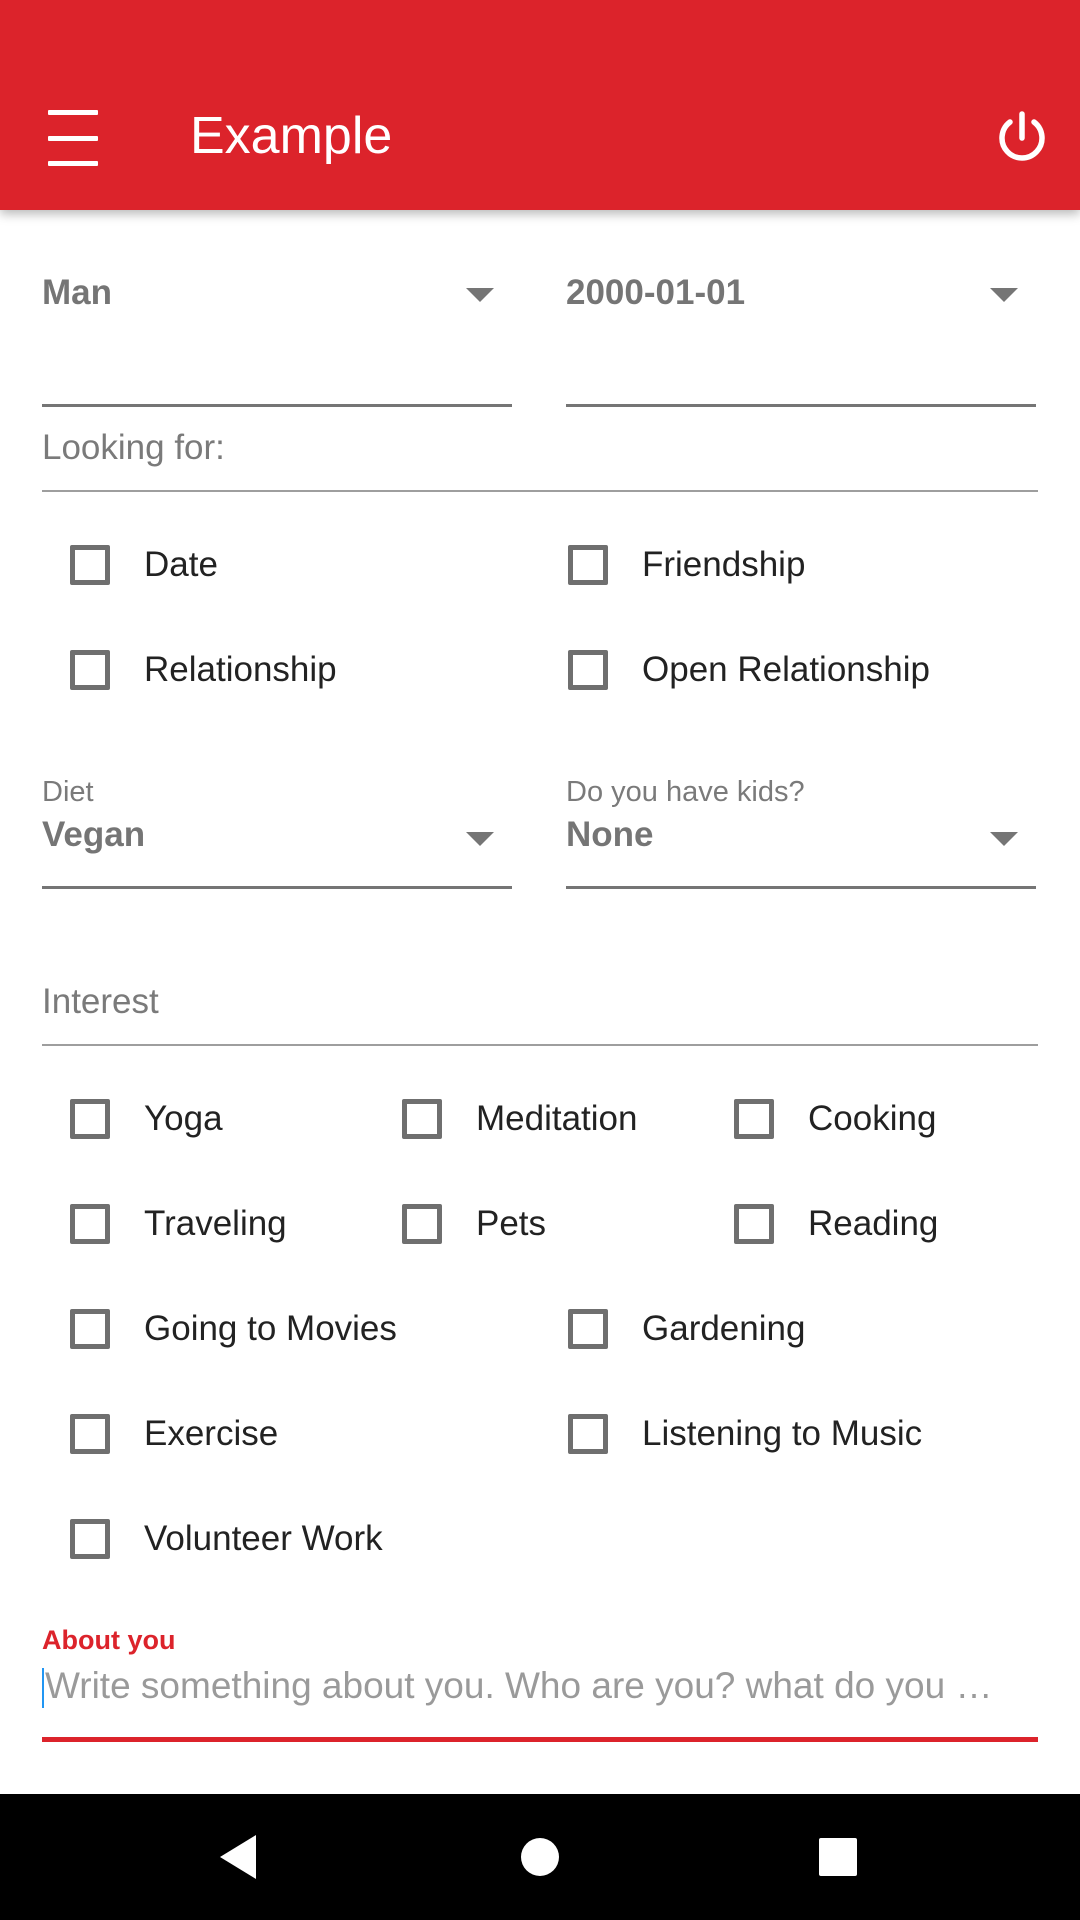 This screenshot has width=1080, height=1920. I want to click on interest-volunteer-work-checkbox: Volunteer Work, so click(226, 1539).